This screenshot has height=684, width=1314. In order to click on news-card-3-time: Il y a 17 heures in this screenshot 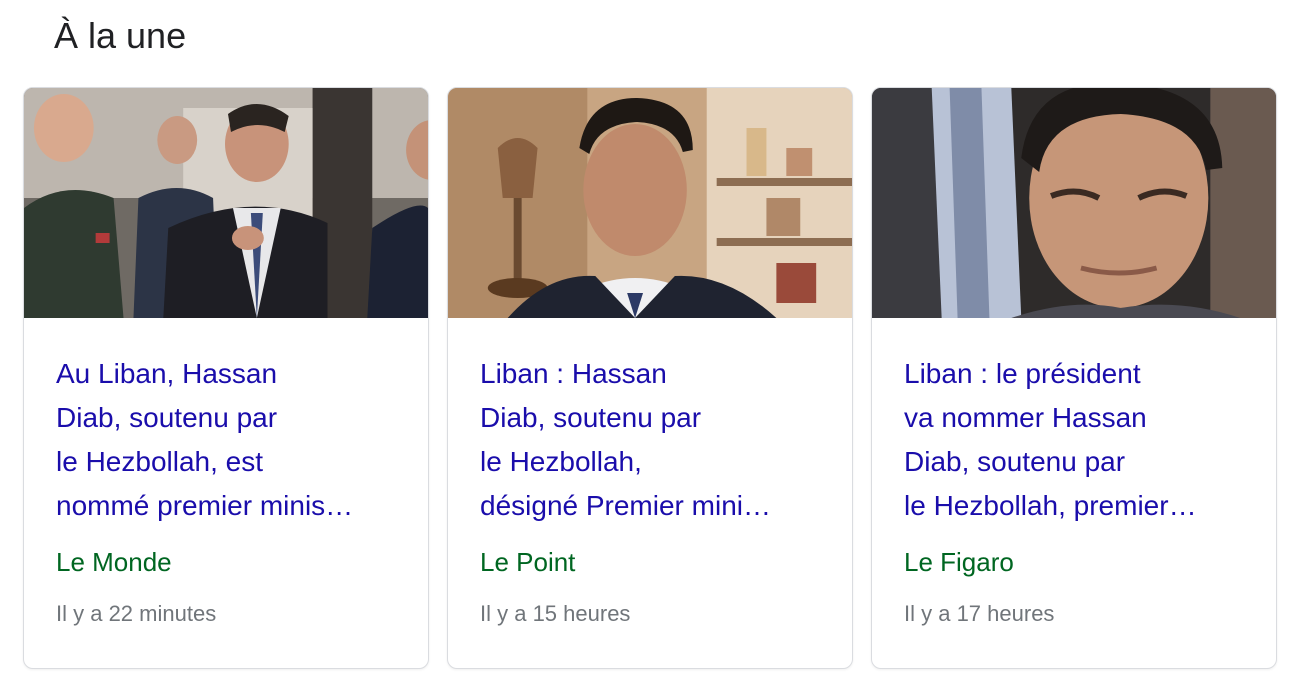, I will do `click(979, 613)`.